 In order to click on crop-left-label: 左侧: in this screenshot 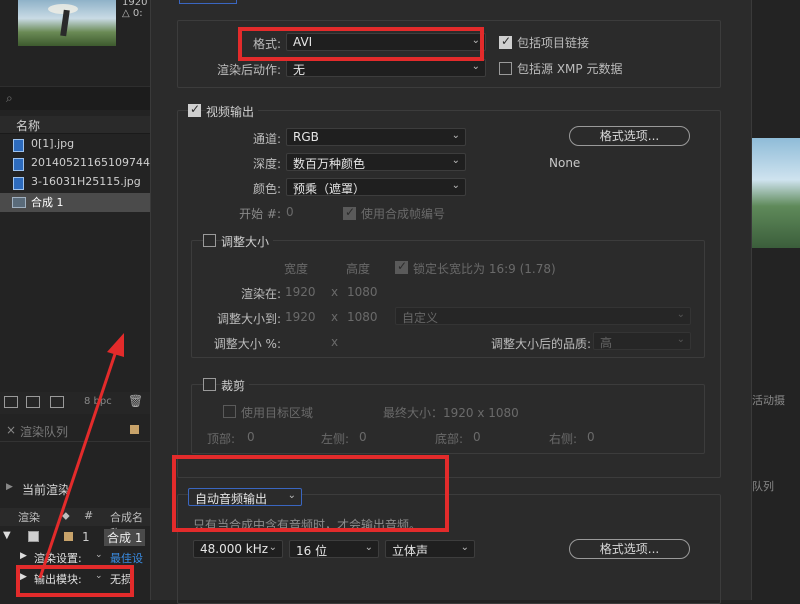, I will do `click(335, 439)`.